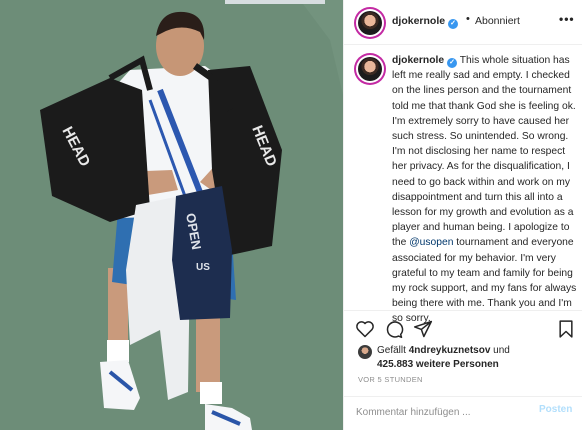 The image size is (582, 430). What do you see at coordinates (370, 69) in the screenshot?
I see `caption-avatar` at bounding box center [370, 69].